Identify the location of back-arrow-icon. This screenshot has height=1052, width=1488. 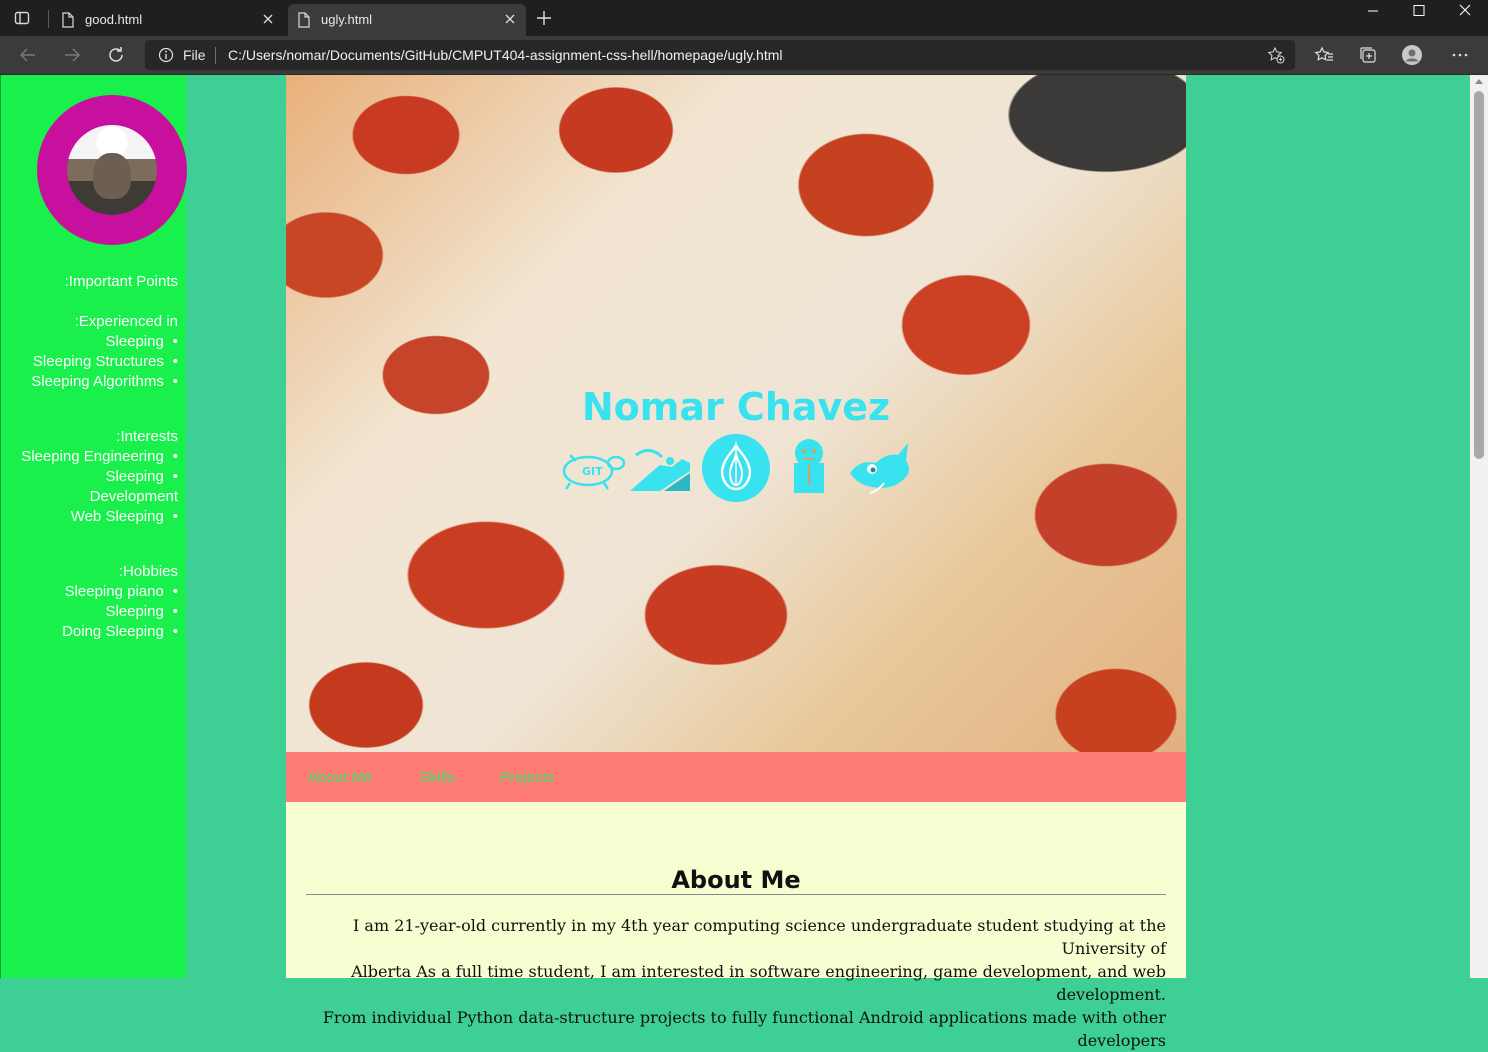
(28, 55).